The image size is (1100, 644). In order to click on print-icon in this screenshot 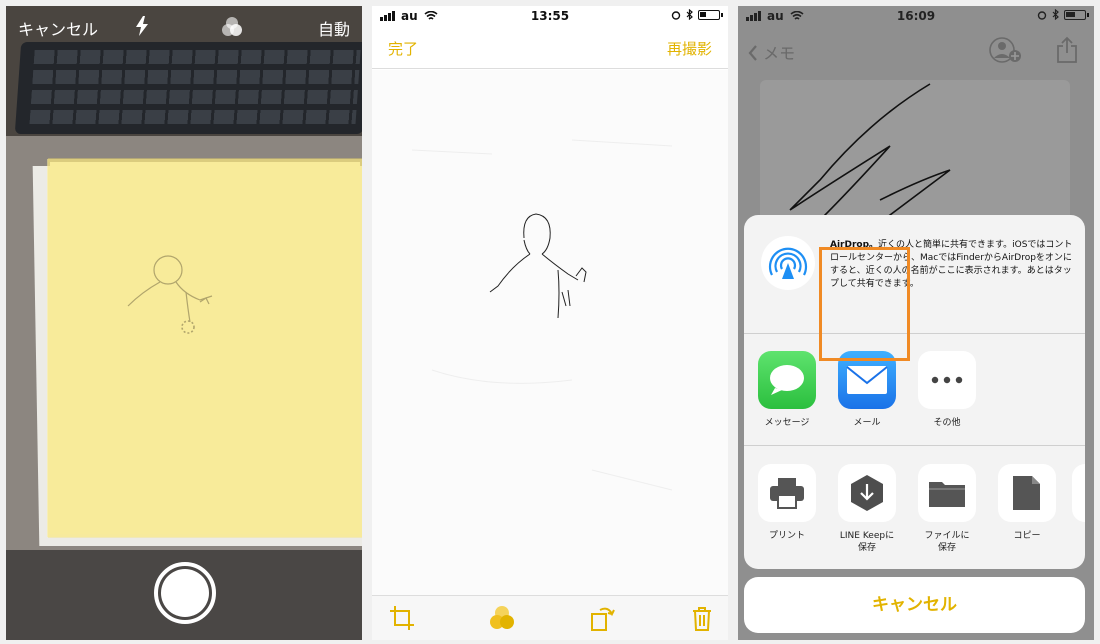, I will do `click(787, 493)`.